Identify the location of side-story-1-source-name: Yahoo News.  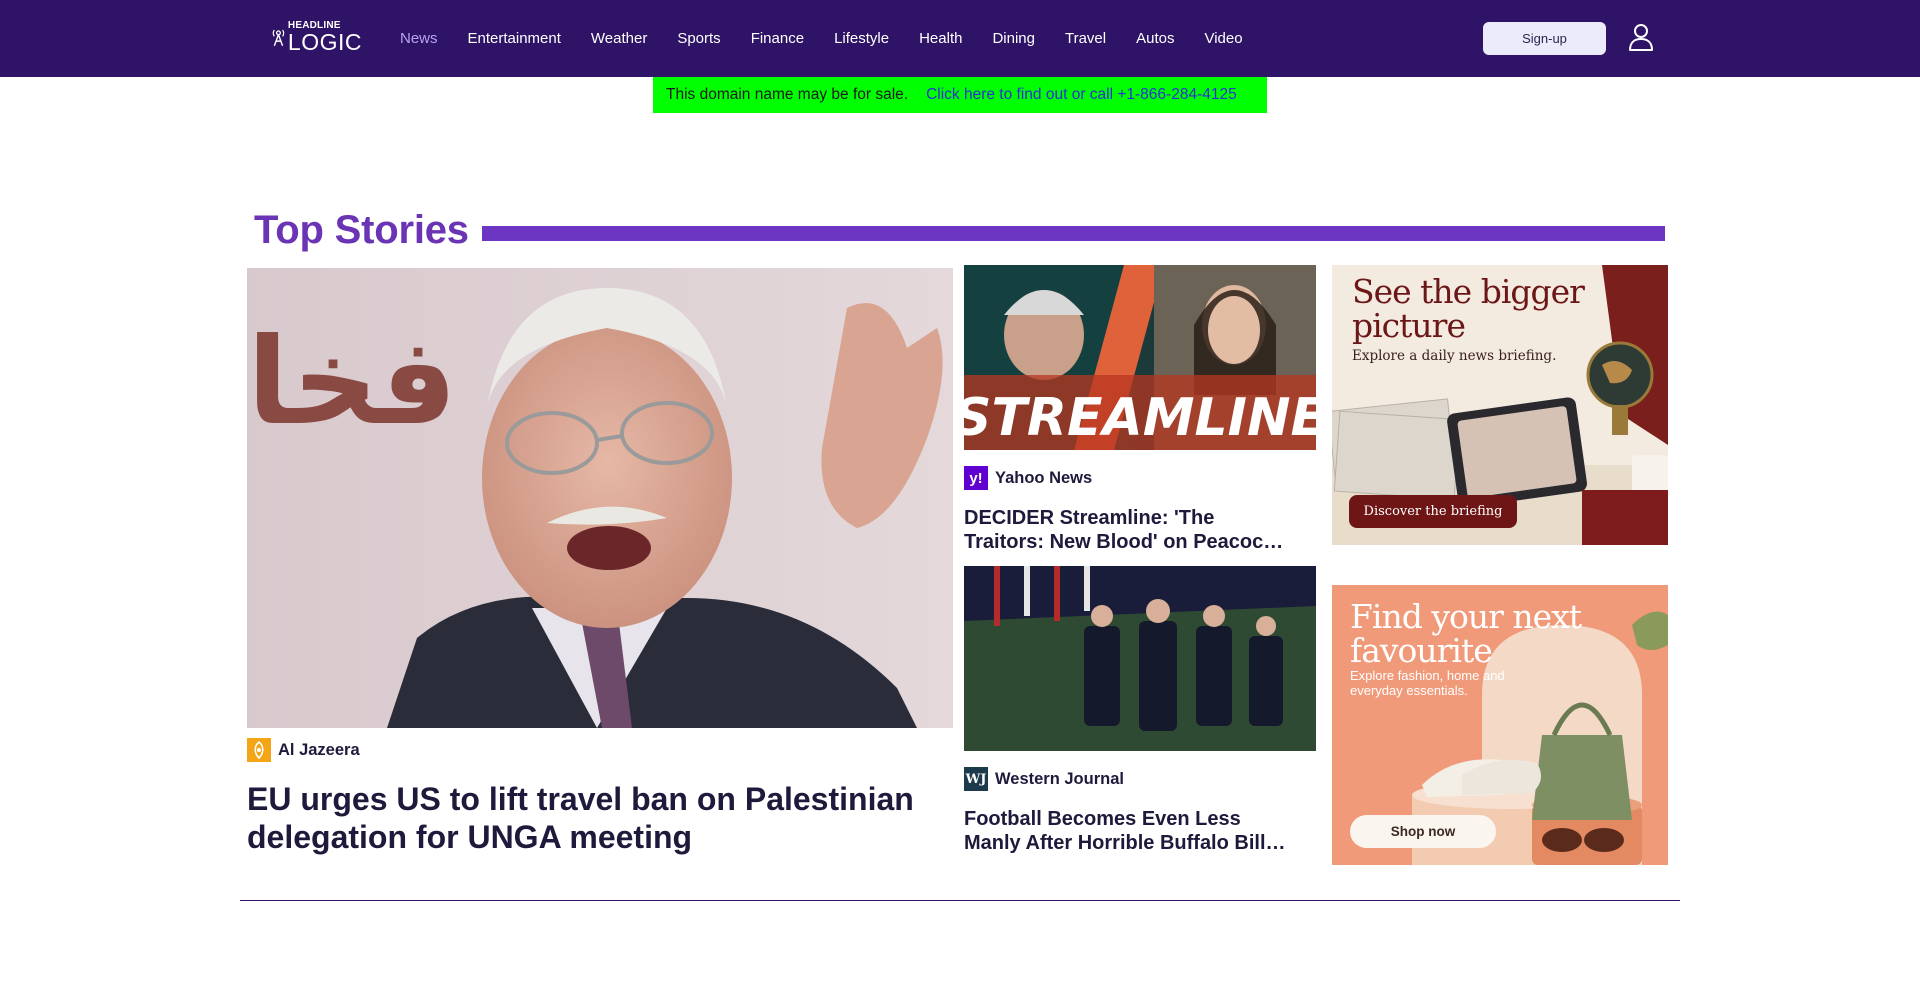
(1044, 477).